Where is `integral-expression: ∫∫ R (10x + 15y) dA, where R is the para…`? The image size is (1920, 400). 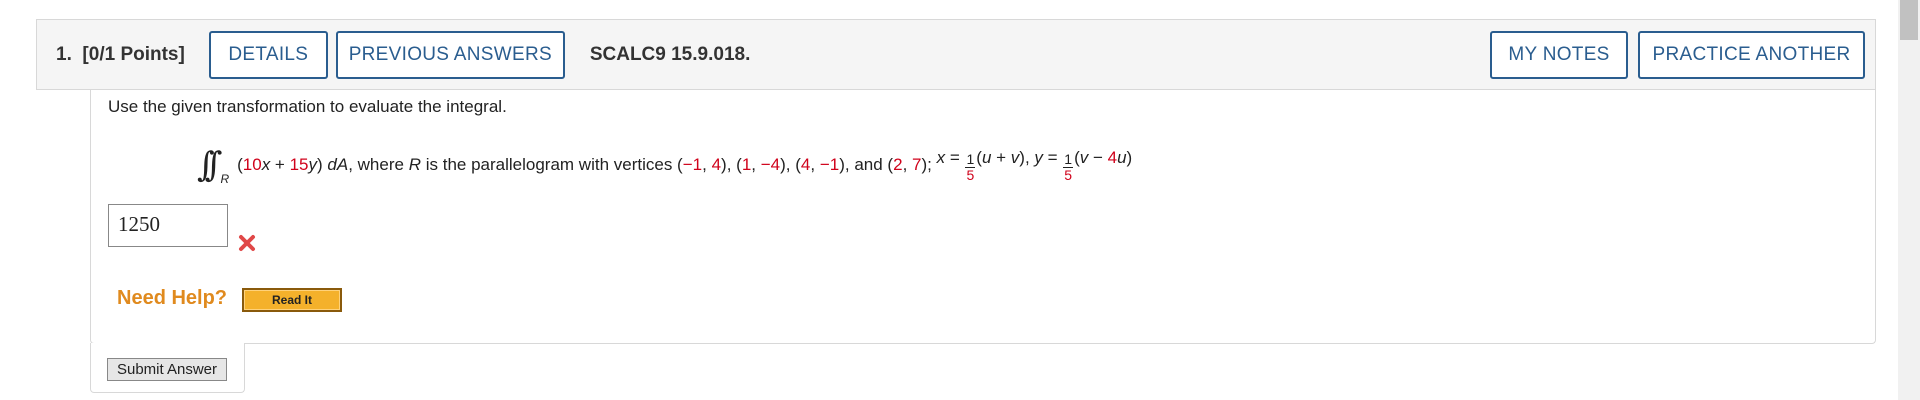 integral-expression: ∫∫ R (10x + 15y) dA, where R is the para… is located at coordinates (664, 165).